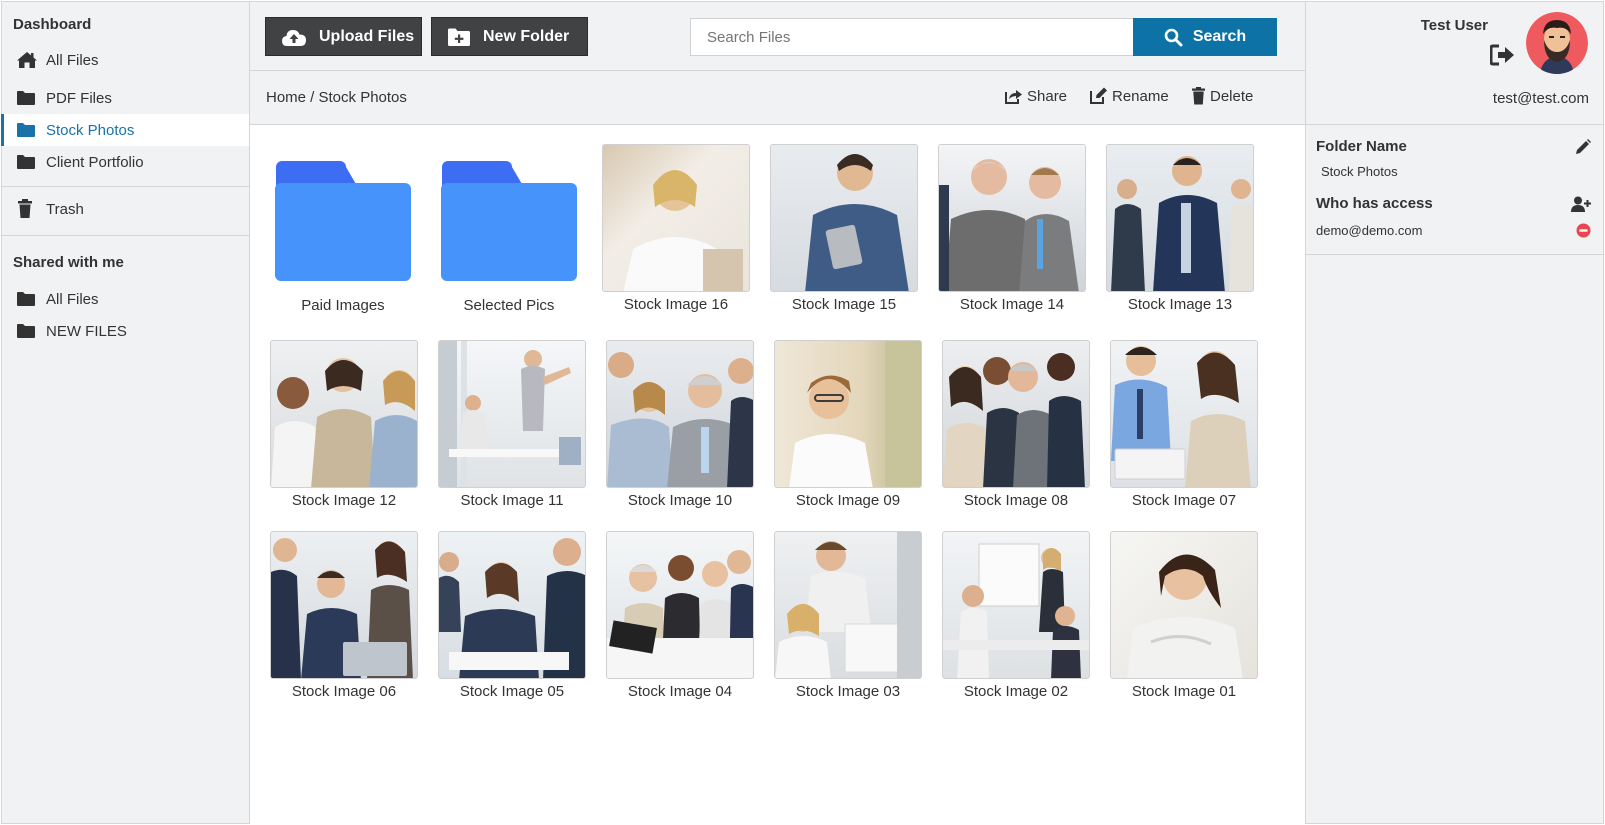  What do you see at coordinates (68, 262) in the screenshot?
I see `shared-heading: Shared with me` at bounding box center [68, 262].